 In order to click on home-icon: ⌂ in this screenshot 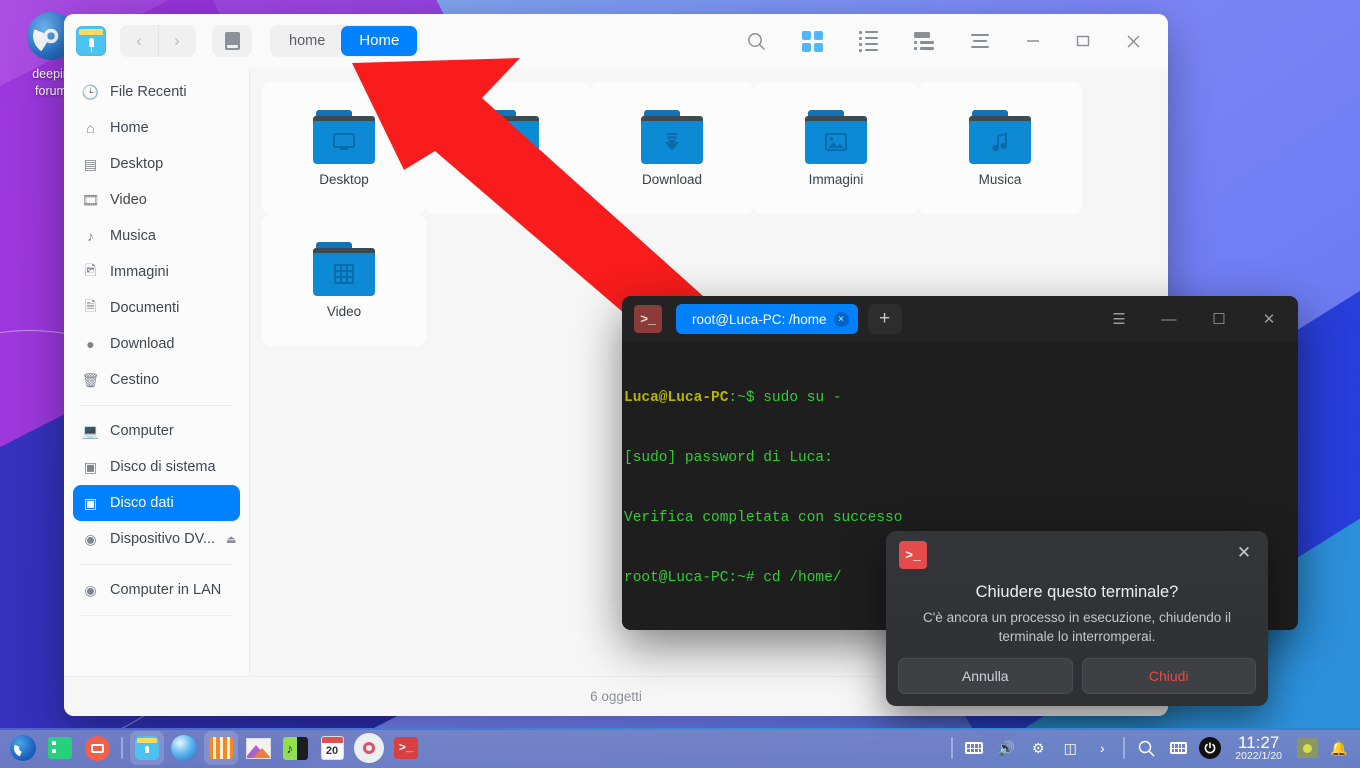, I will do `click(90, 128)`.